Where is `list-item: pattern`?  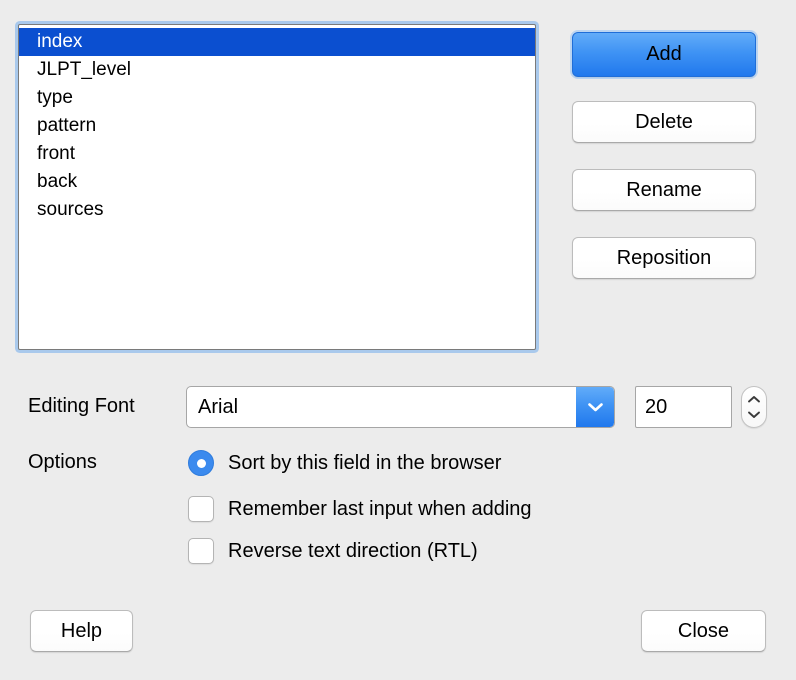 list-item: pattern is located at coordinates (277, 126).